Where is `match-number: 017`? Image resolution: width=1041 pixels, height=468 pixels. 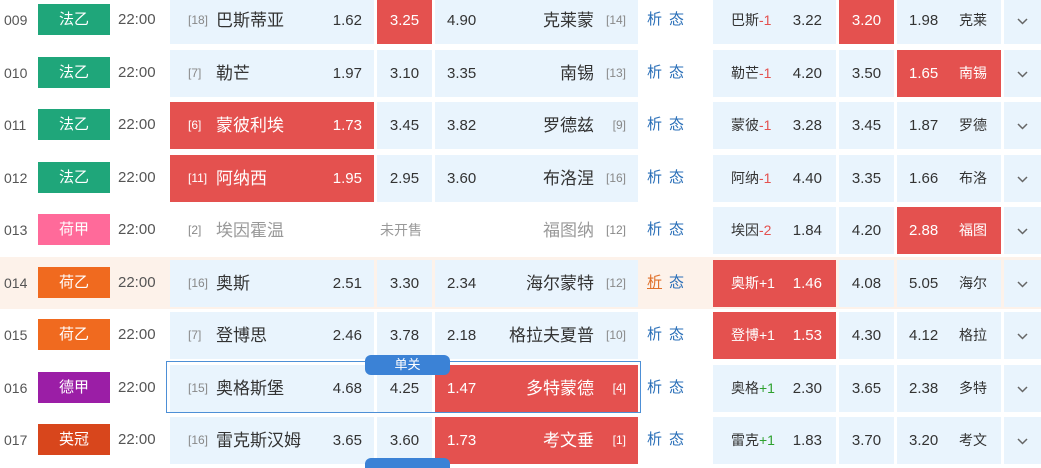
match-number: 017 is located at coordinates (16, 440).